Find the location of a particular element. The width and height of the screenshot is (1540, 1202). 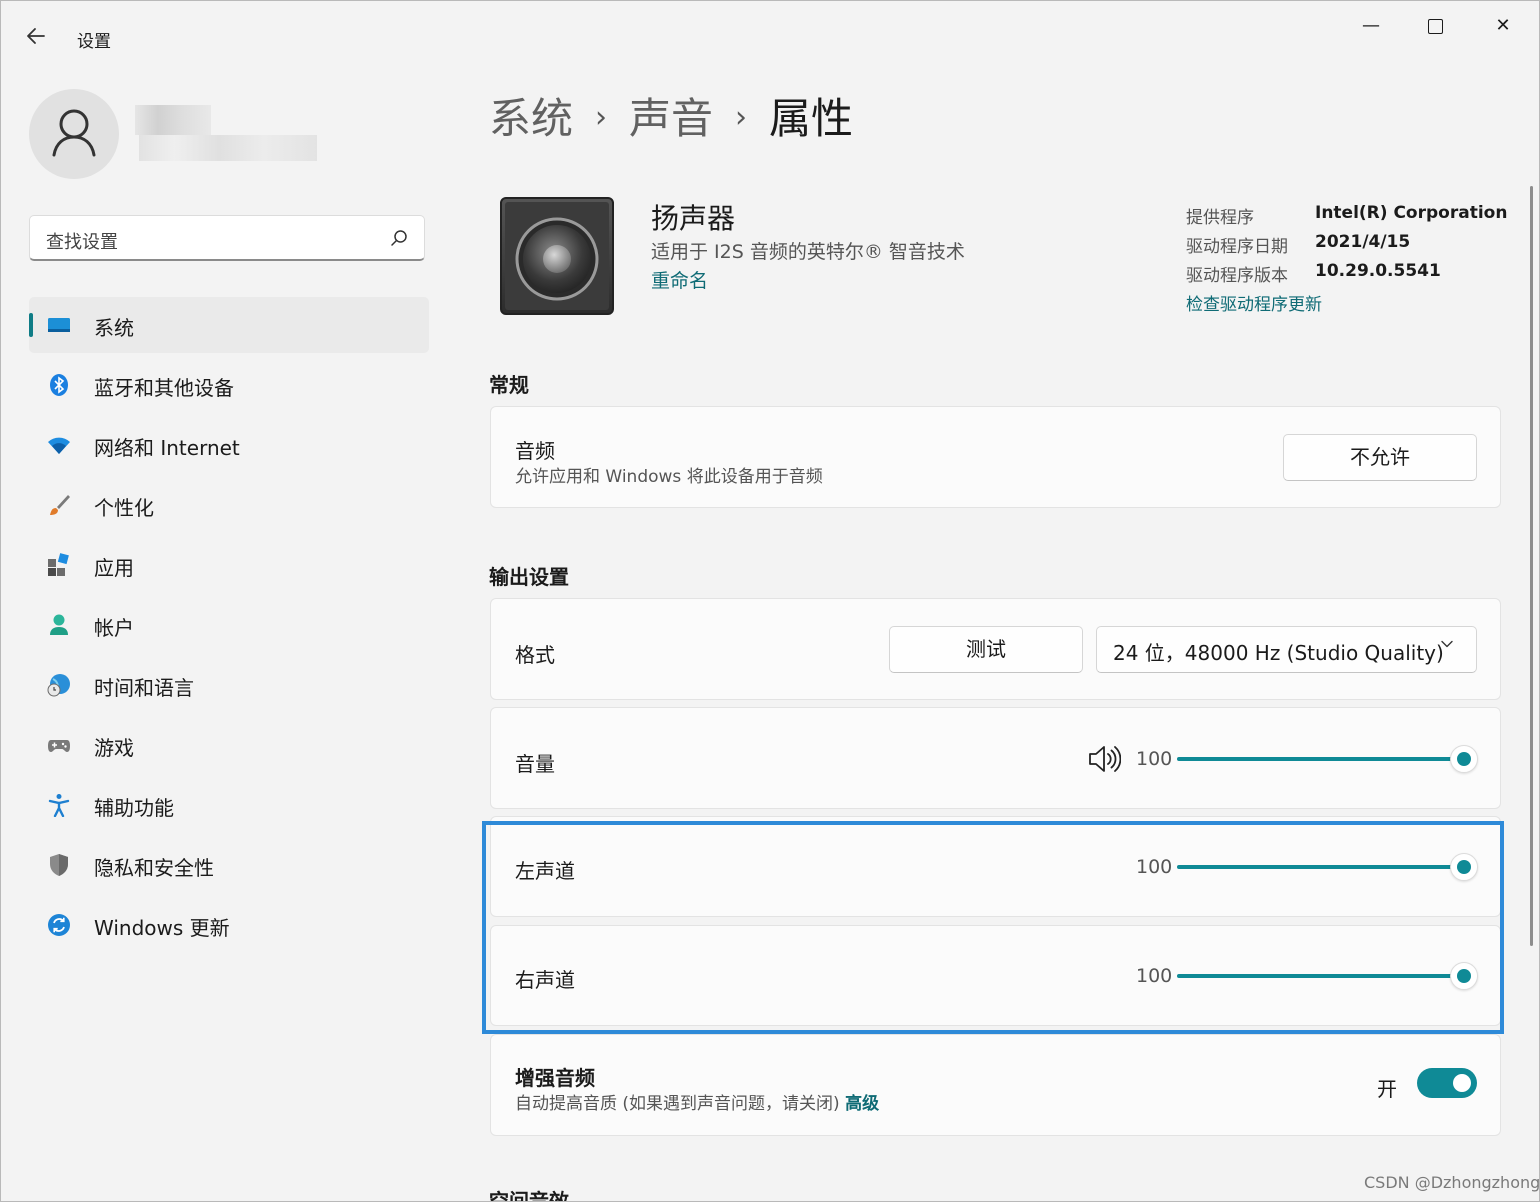

time-language-icon is located at coordinates (58, 685).